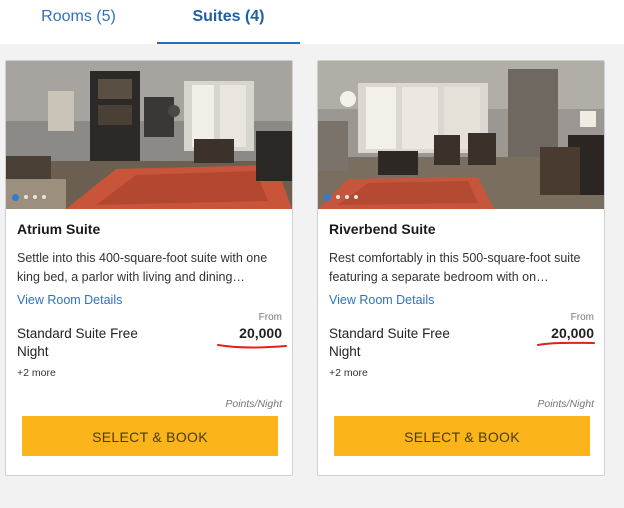 The height and width of the screenshot is (508, 624). What do you see at coordinates (59, 229) in the screenshot?
I see `suite-title: Atrium Suite` at bounding box center [59, 229].